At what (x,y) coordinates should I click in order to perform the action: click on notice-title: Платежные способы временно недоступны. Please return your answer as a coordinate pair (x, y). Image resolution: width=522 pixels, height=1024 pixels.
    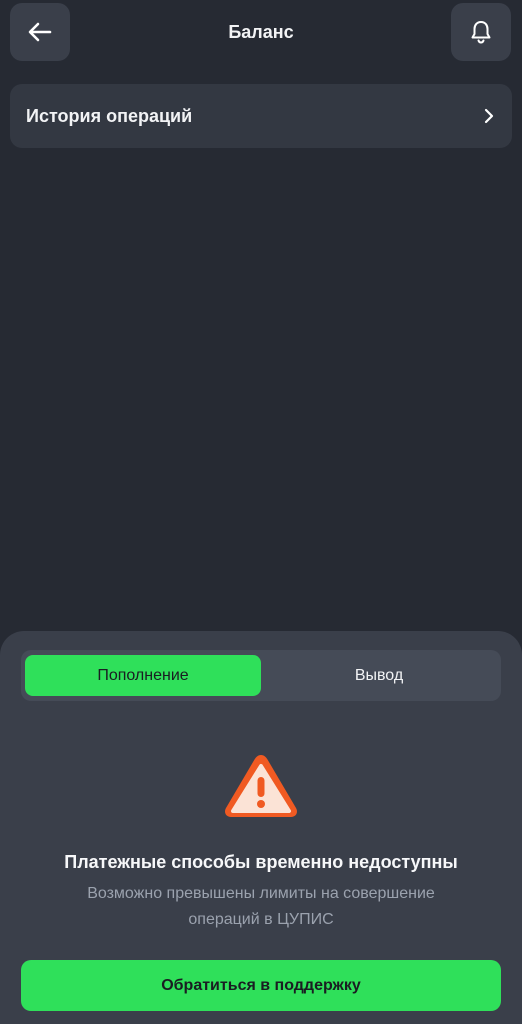
    Looking at the image, I should click on (261, 862).